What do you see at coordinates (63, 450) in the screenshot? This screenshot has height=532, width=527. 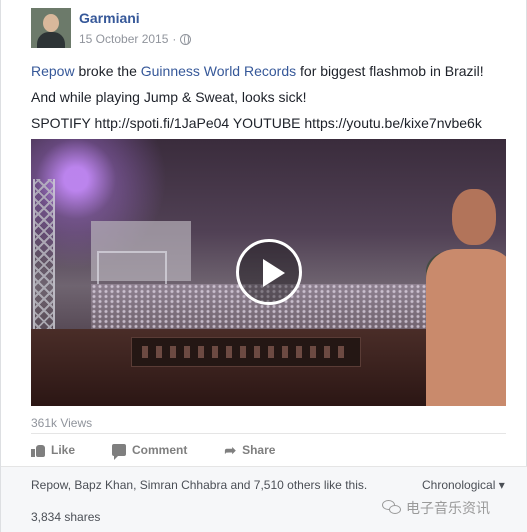 I see `like-label: Like` at bounding box center [63, 450].